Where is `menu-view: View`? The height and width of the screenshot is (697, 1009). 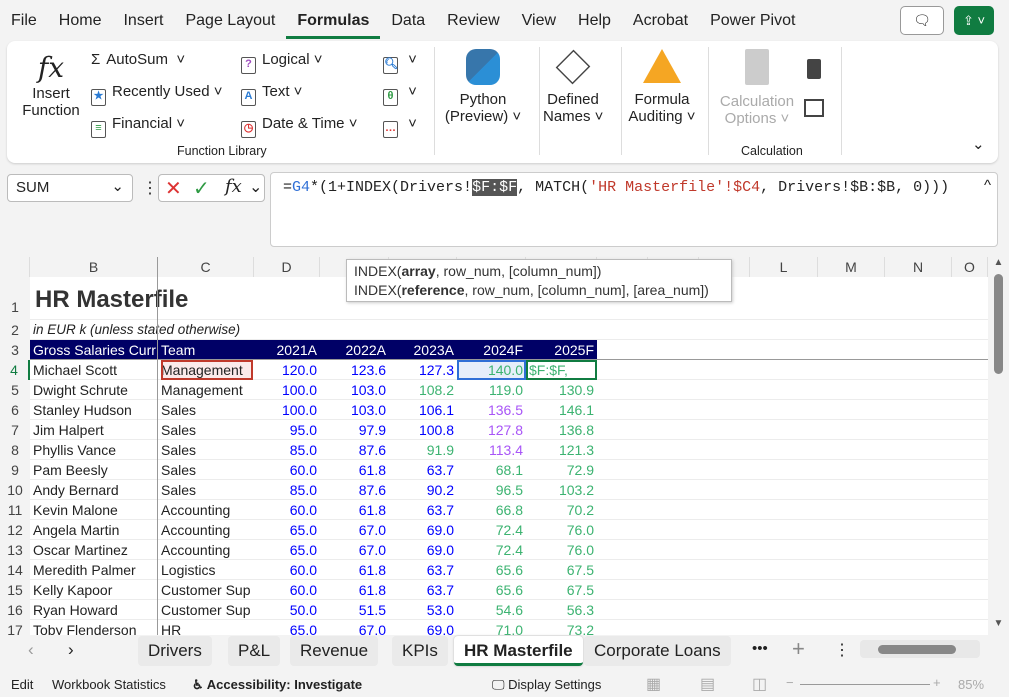
menu-view: View is located at coordinates (539, 22).